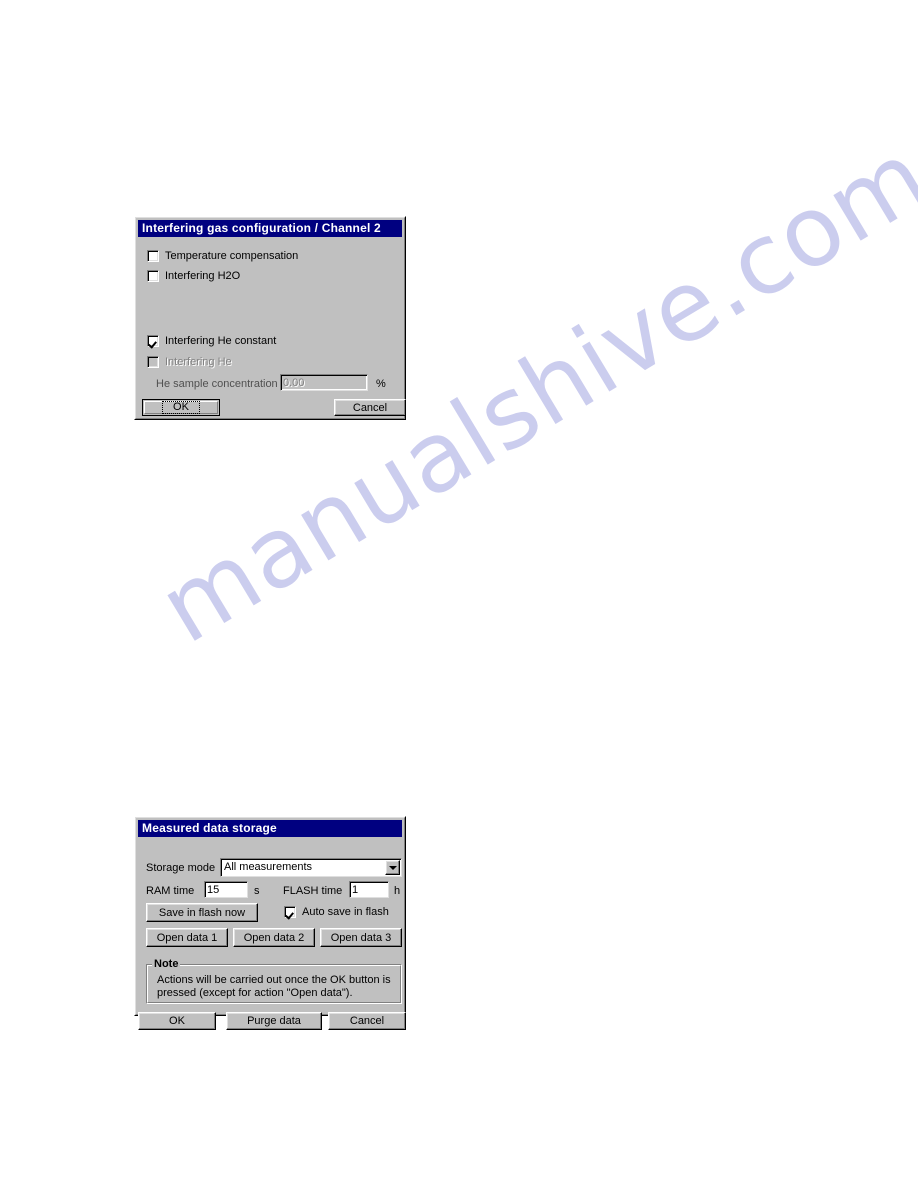 The height and width of the screenshot is (1188, 918). I want to click on checkbox-row-interfering-h2o: Interfering H2O, so click(193, 276).